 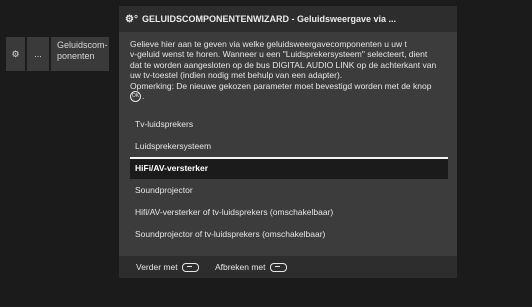 I want to click on next-label: Verder met, so click(x=157, y=266).